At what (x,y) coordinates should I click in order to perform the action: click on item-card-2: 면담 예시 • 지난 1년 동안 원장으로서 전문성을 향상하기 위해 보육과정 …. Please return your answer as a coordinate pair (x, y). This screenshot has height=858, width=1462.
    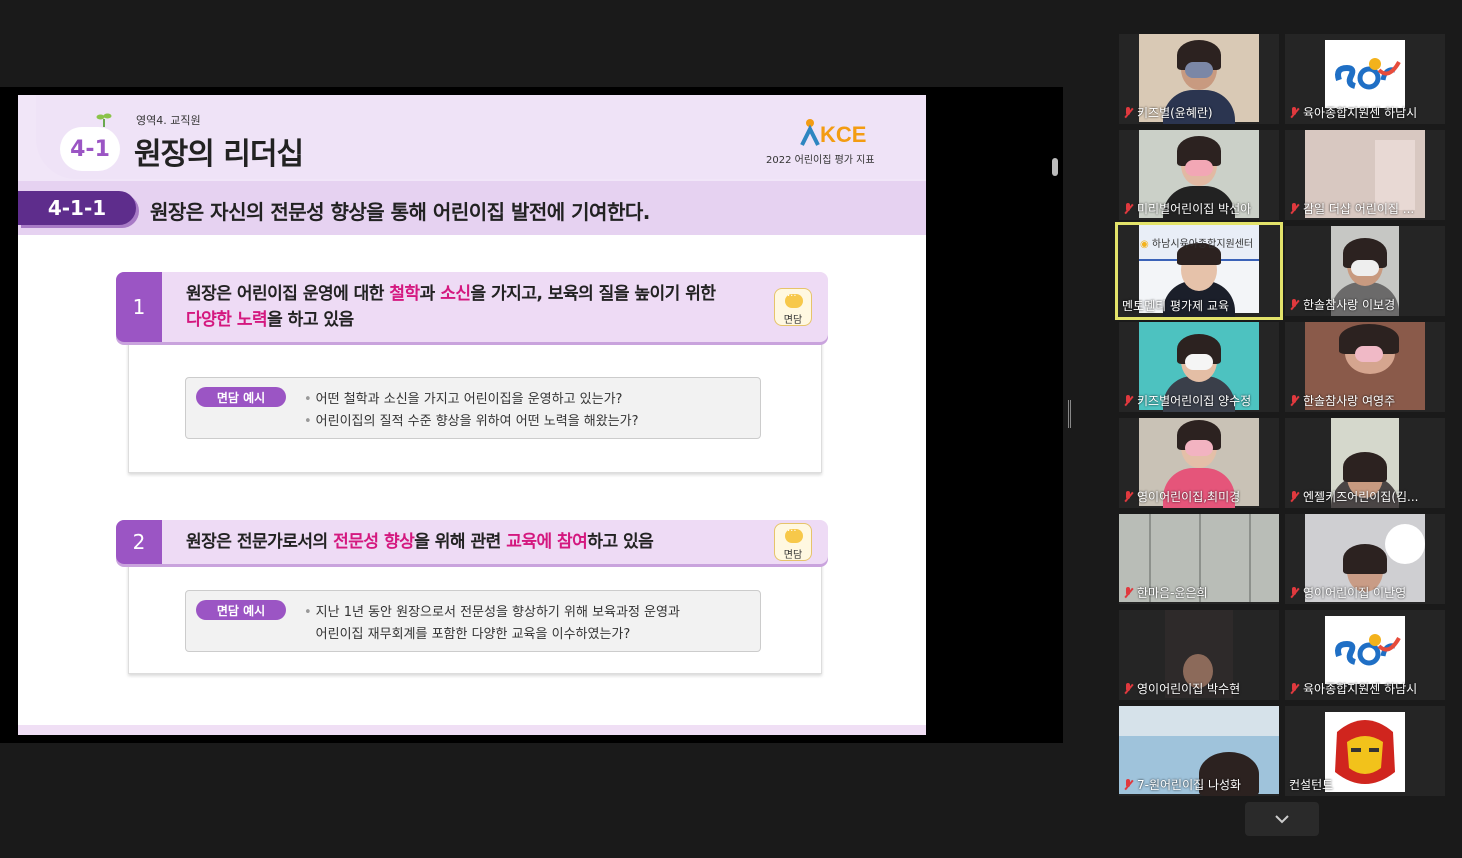
    Looking at the image, I should click on (475, 617).